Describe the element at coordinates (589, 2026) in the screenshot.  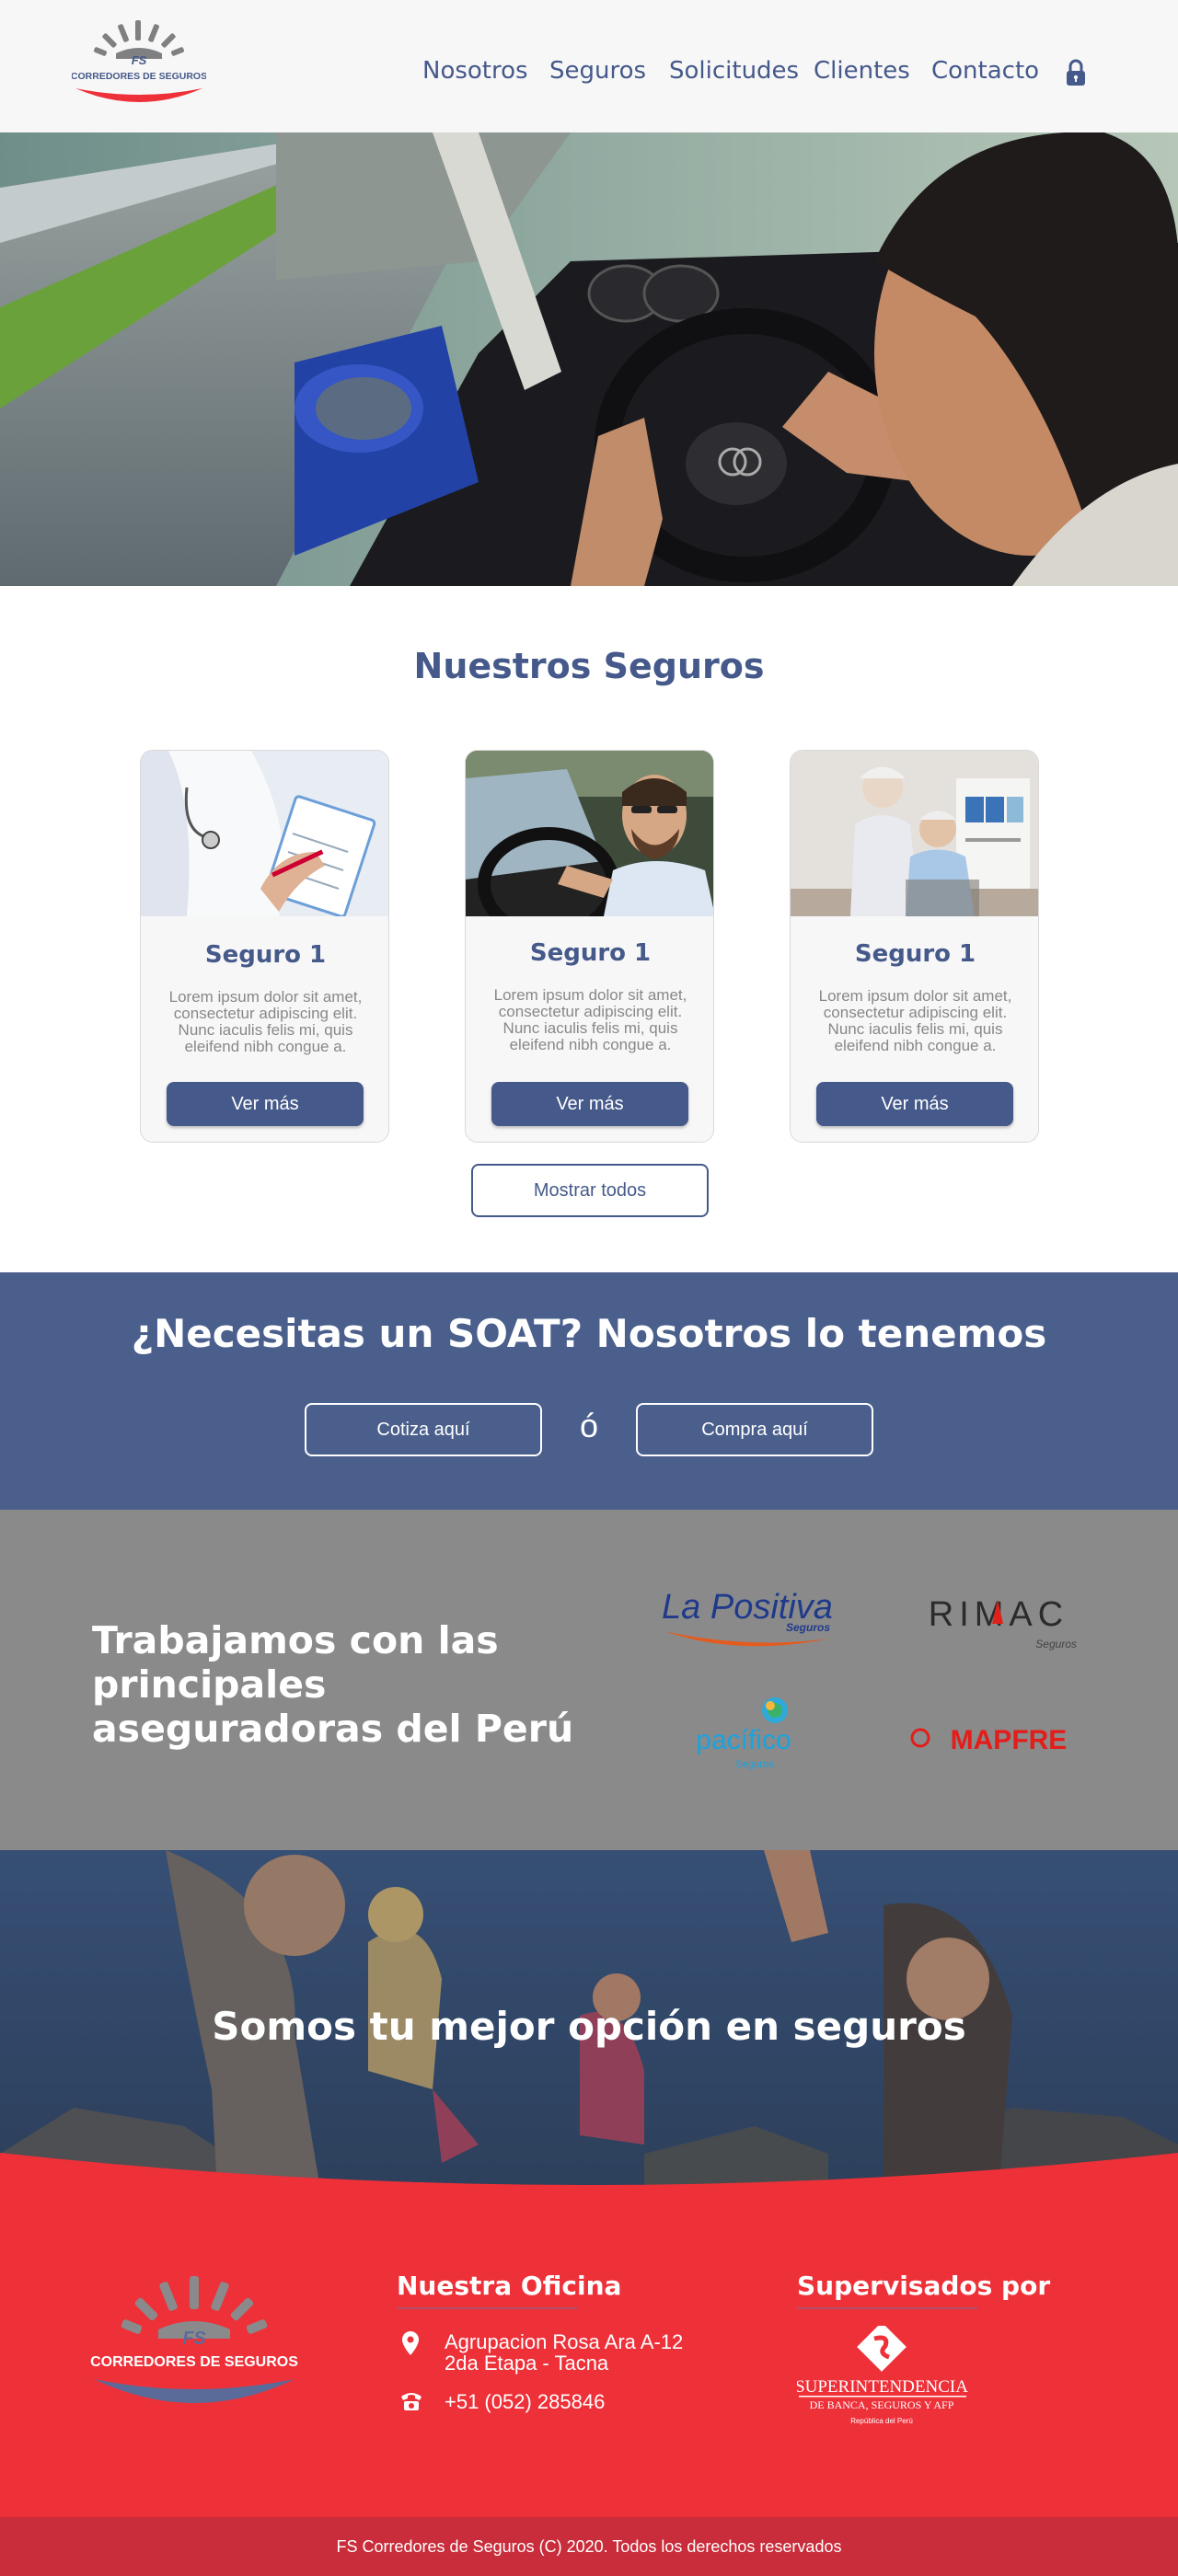
I see `family-title: Somos tu mejor opción en seguros` at that location.